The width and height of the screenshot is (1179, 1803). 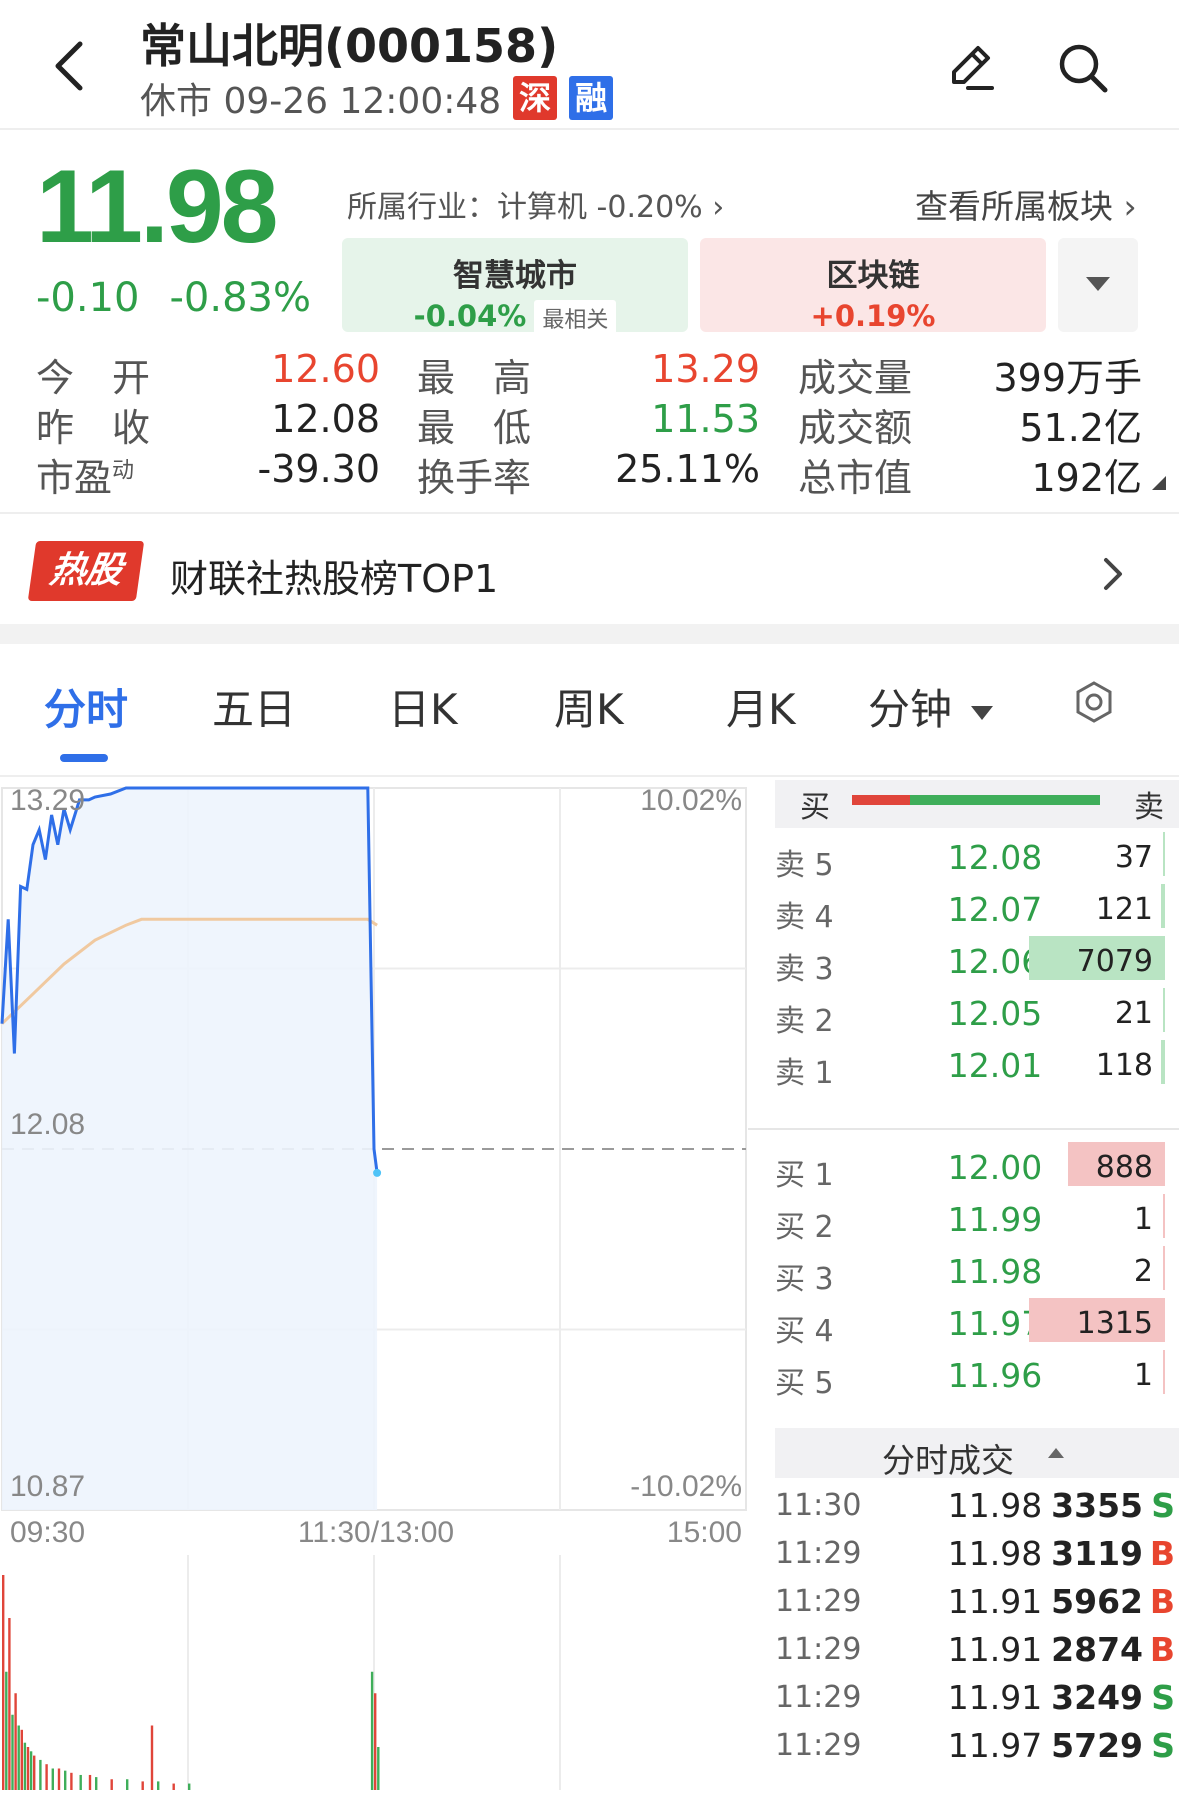 I want to click on volume-bars, so click(x=191, y=1682).